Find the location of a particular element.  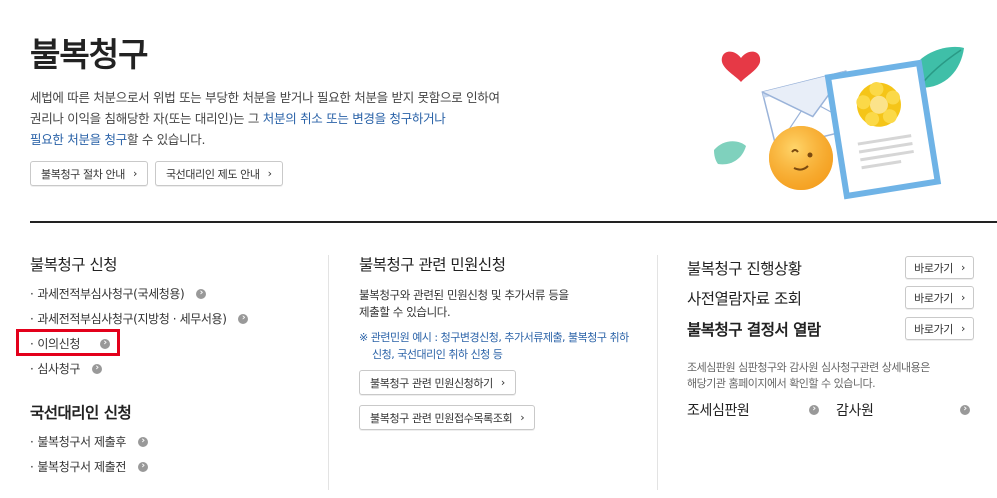

decision-shortcut-button: 바로가기 › is located at coordinates (939, 328).